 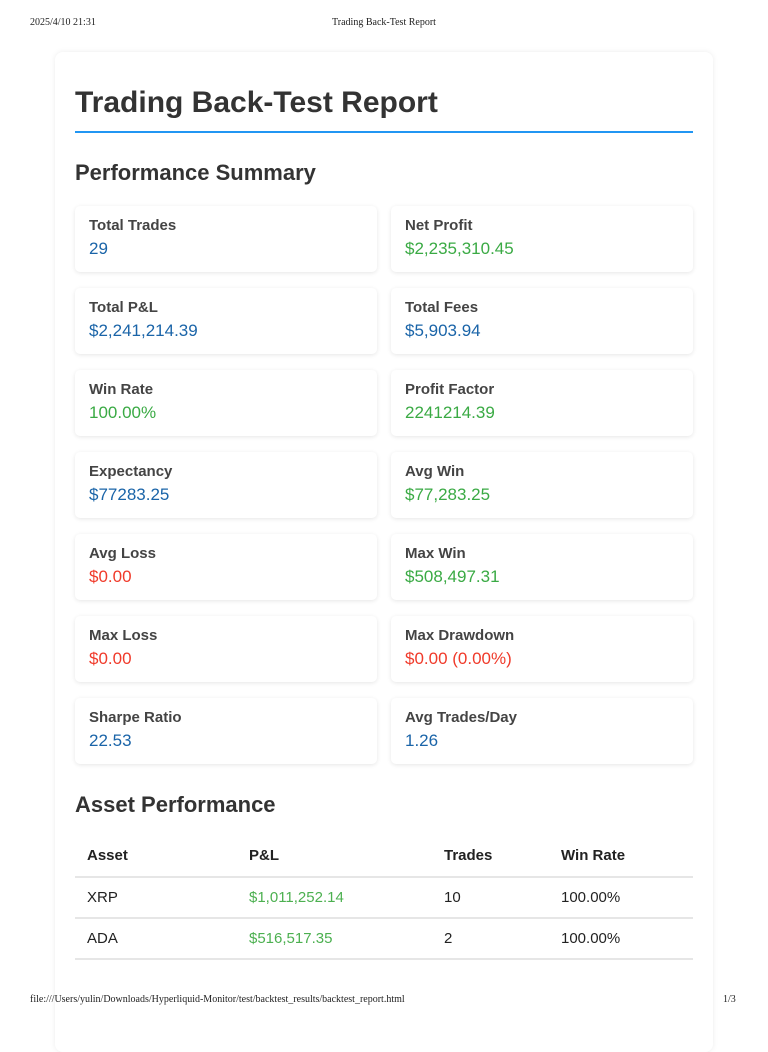 I want to click on metric-card: Max Win $508,497.31, so click(x=542, y=567).